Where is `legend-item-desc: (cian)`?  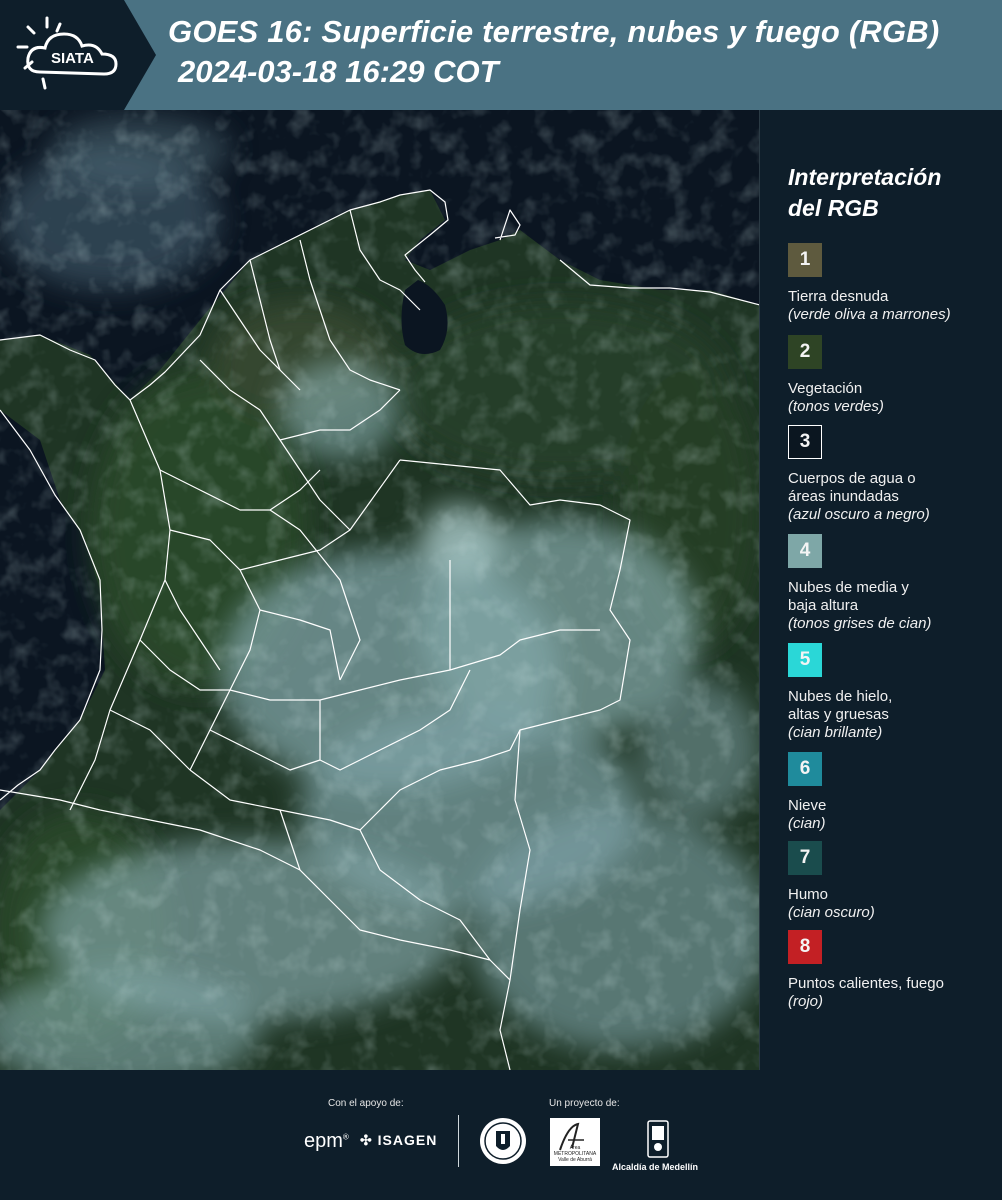 legend-item-desc: (cian) is located at coordinates (807, 823).